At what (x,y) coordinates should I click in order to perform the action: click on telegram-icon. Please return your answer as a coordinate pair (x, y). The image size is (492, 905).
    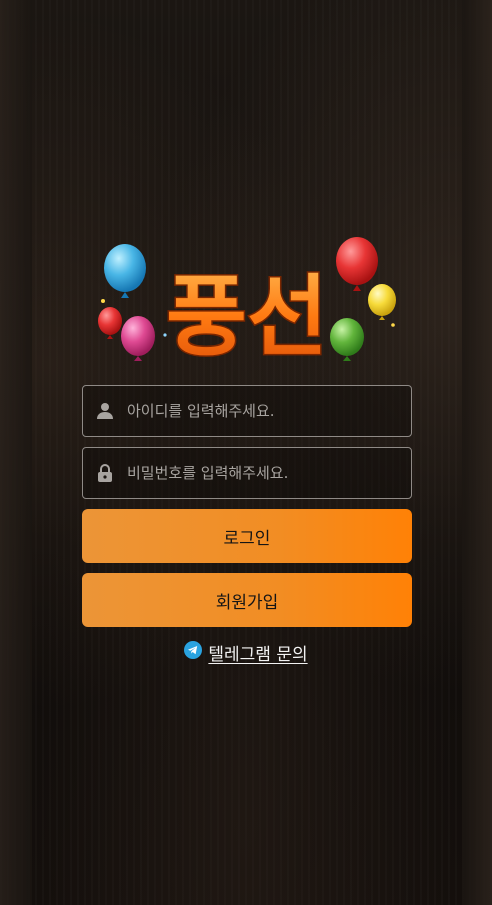
    Looking at the image, I should click on (193, 652).